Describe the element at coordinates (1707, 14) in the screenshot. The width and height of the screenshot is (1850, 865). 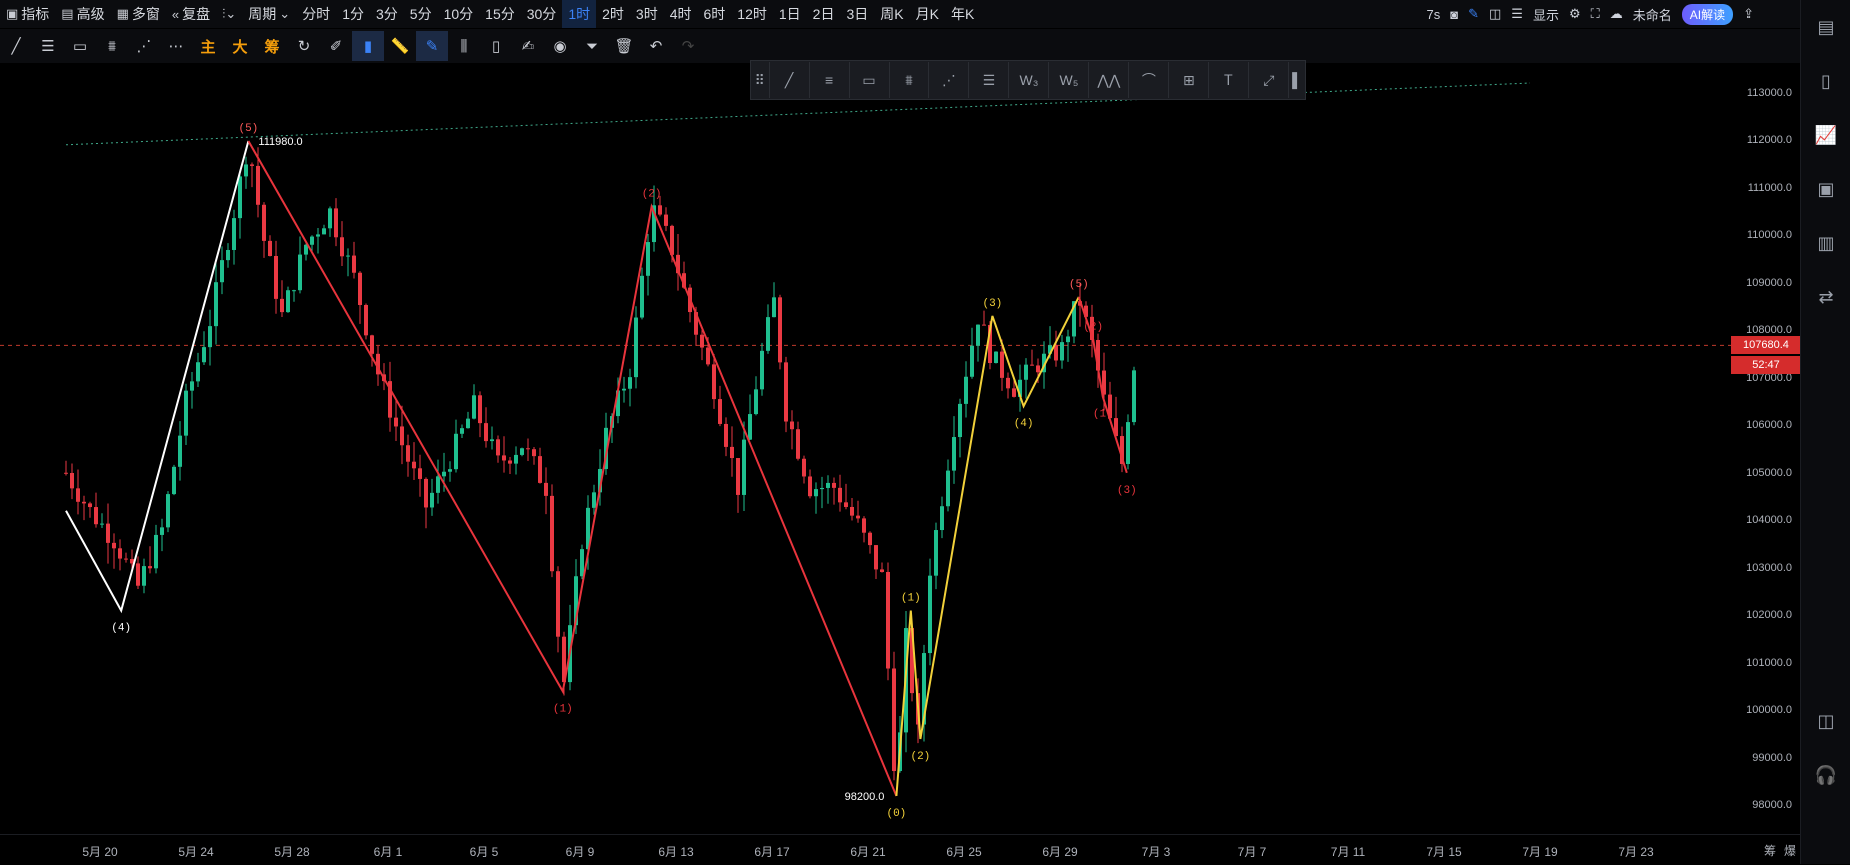
I see `ai-button: AI解读` at that location.